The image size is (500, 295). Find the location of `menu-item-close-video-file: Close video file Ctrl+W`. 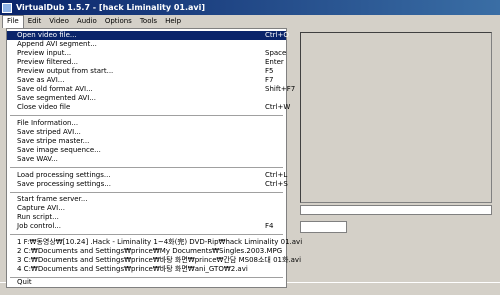

menu-item-close-video-file: Close video file Ctrl+W is located at coordinates (148, 107).